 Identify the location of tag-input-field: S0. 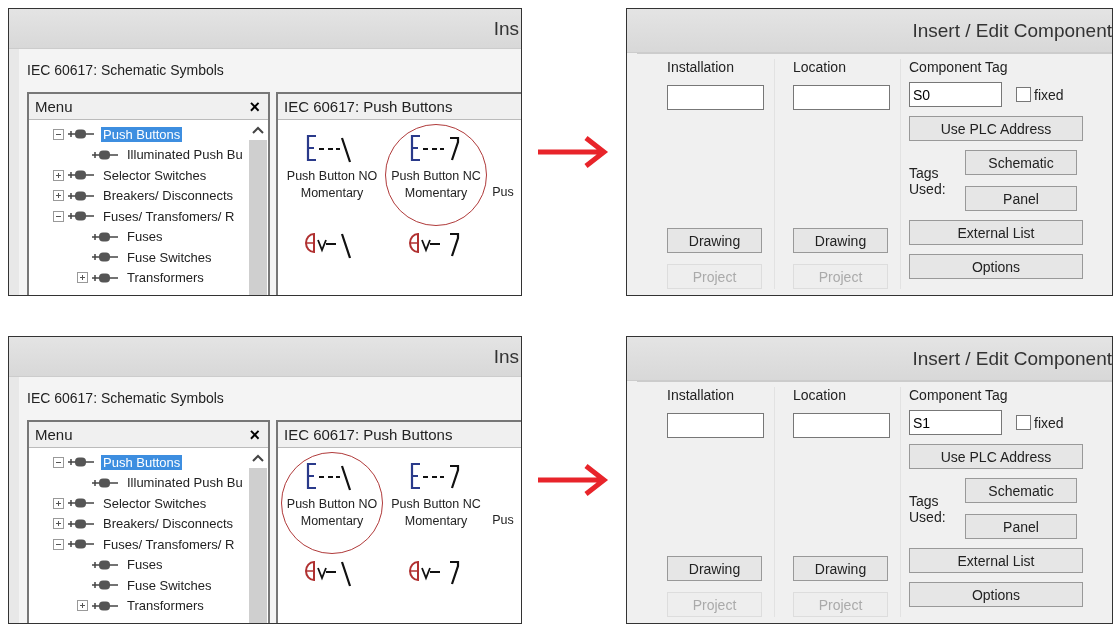
(955, 94).